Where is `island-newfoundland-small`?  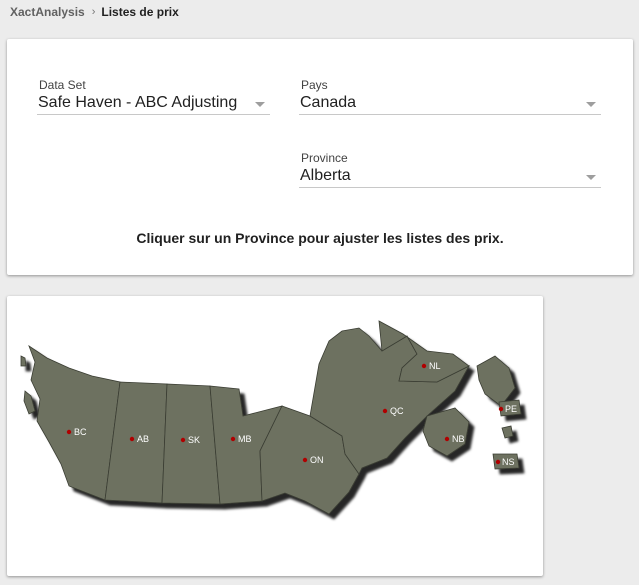
island-newfoundland-small is located at coordinates (507, 432).